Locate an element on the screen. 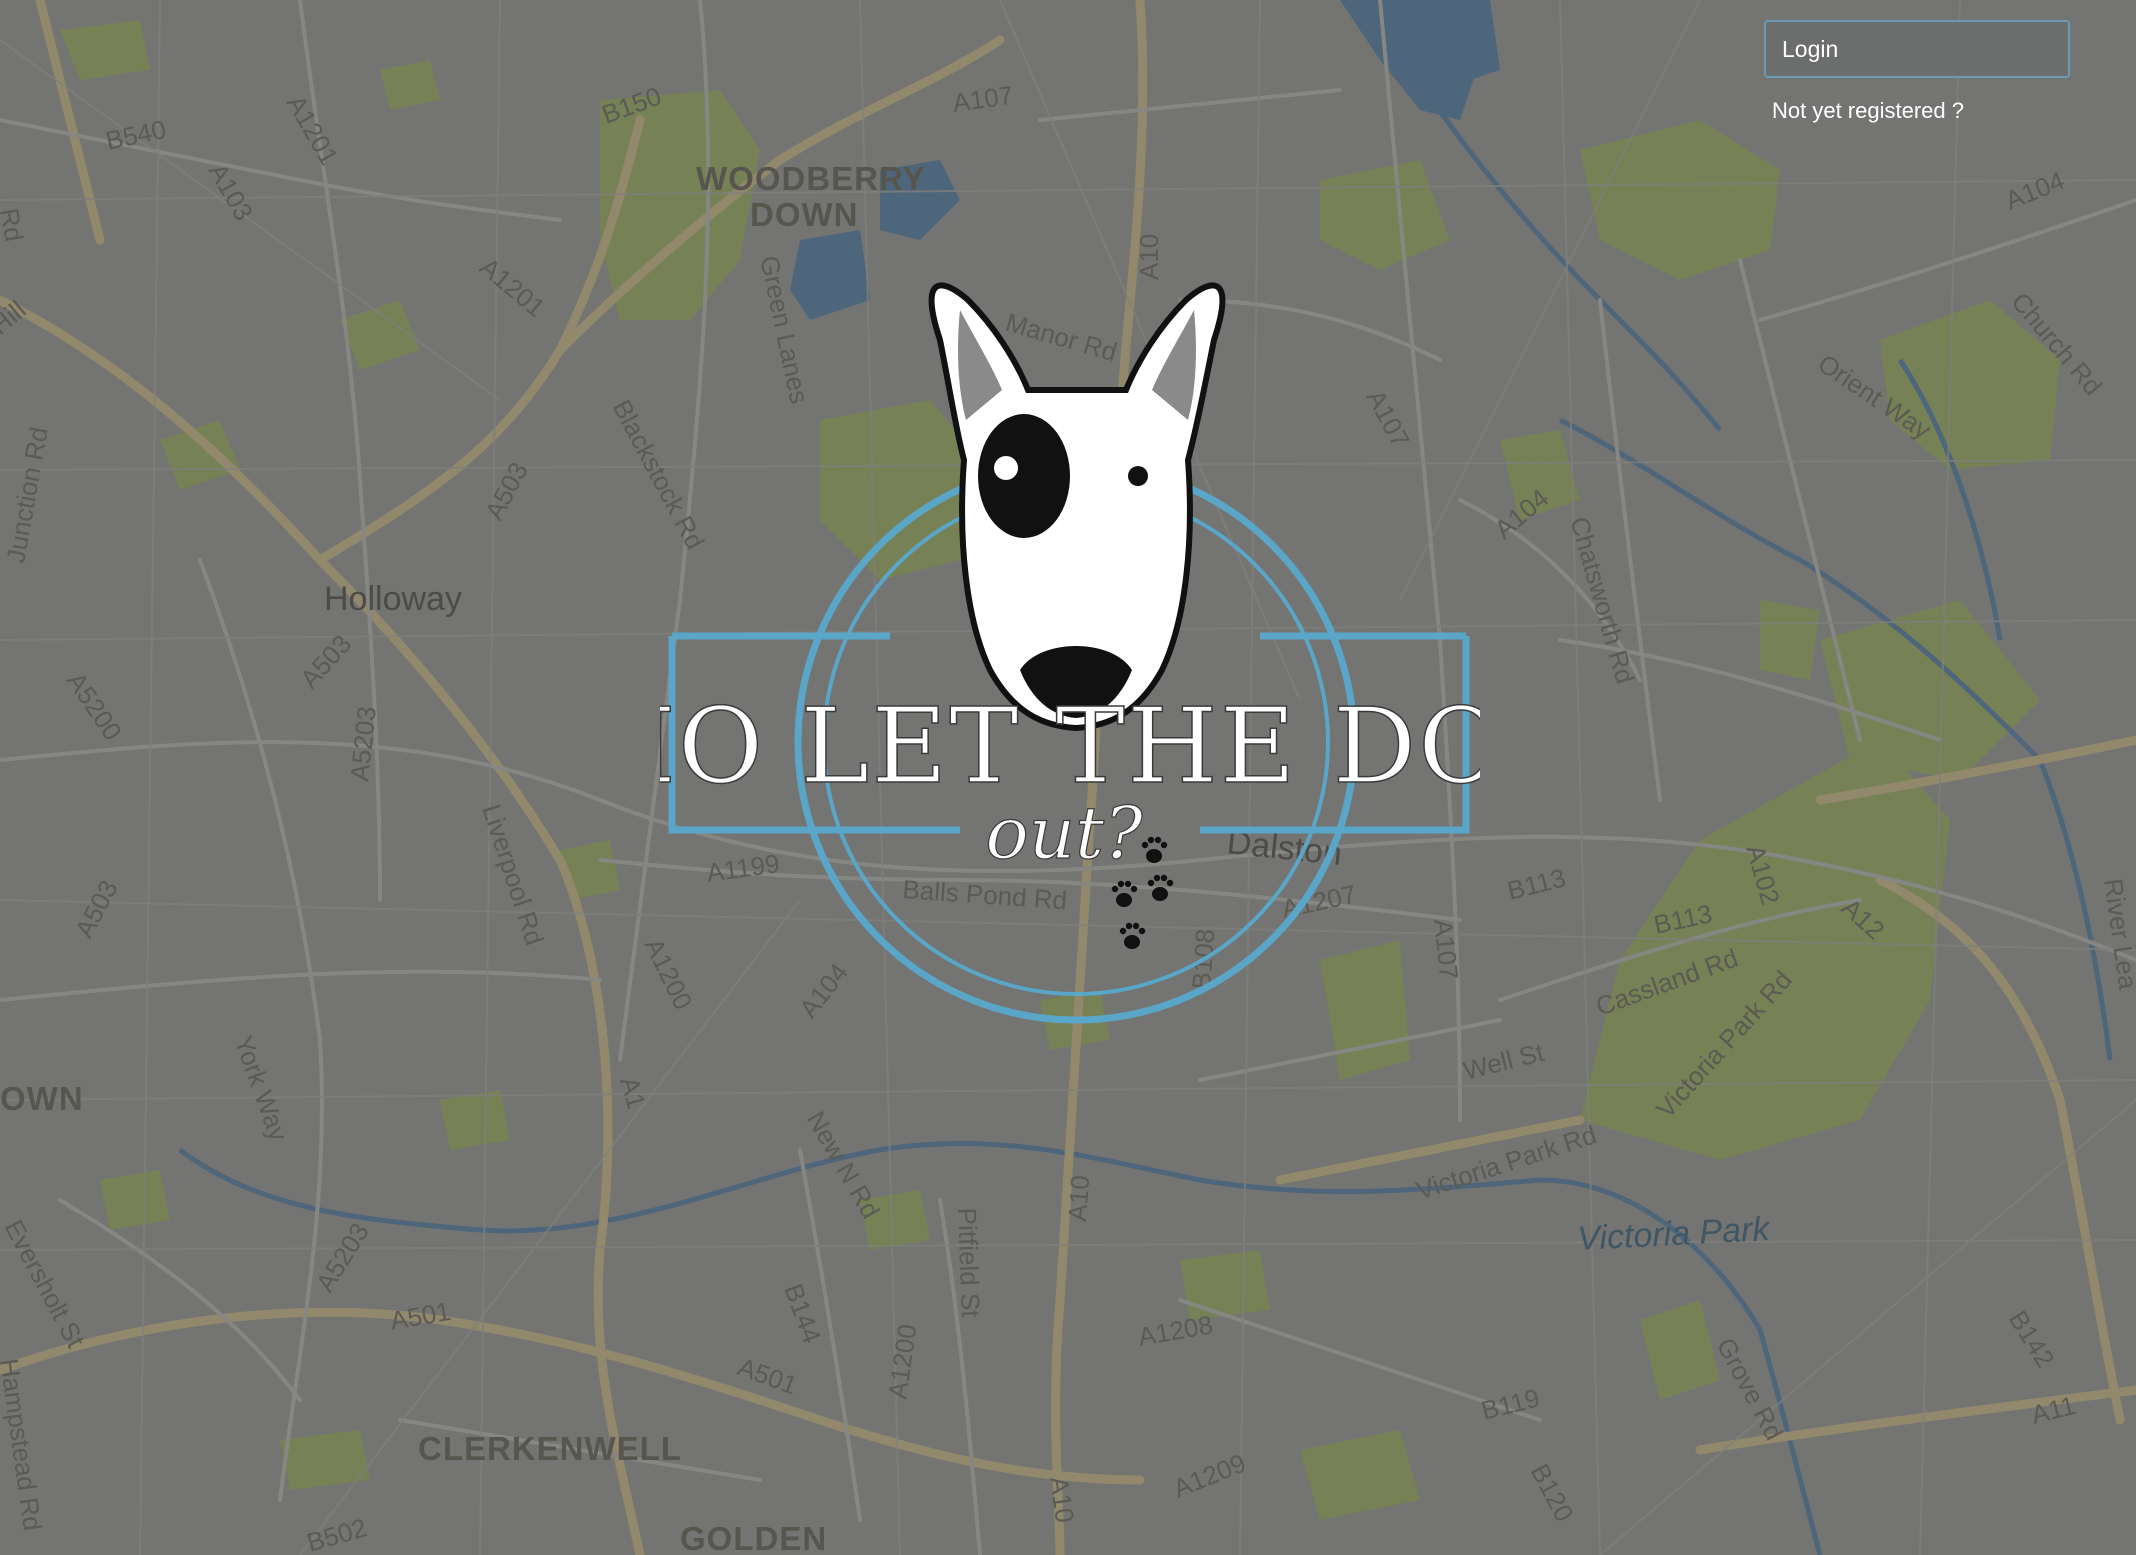 Image resolution: width=2136 pixels, height=1555 pixels. logo-title: WHO LET THE DOGS is located at coordinates (1070, 746).